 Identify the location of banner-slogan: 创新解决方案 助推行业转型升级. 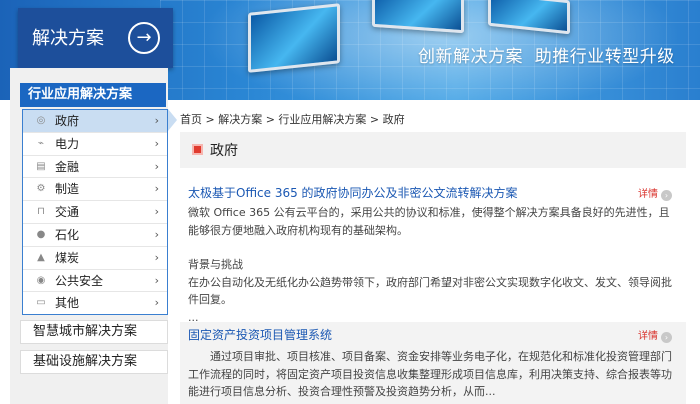
(546, 57).